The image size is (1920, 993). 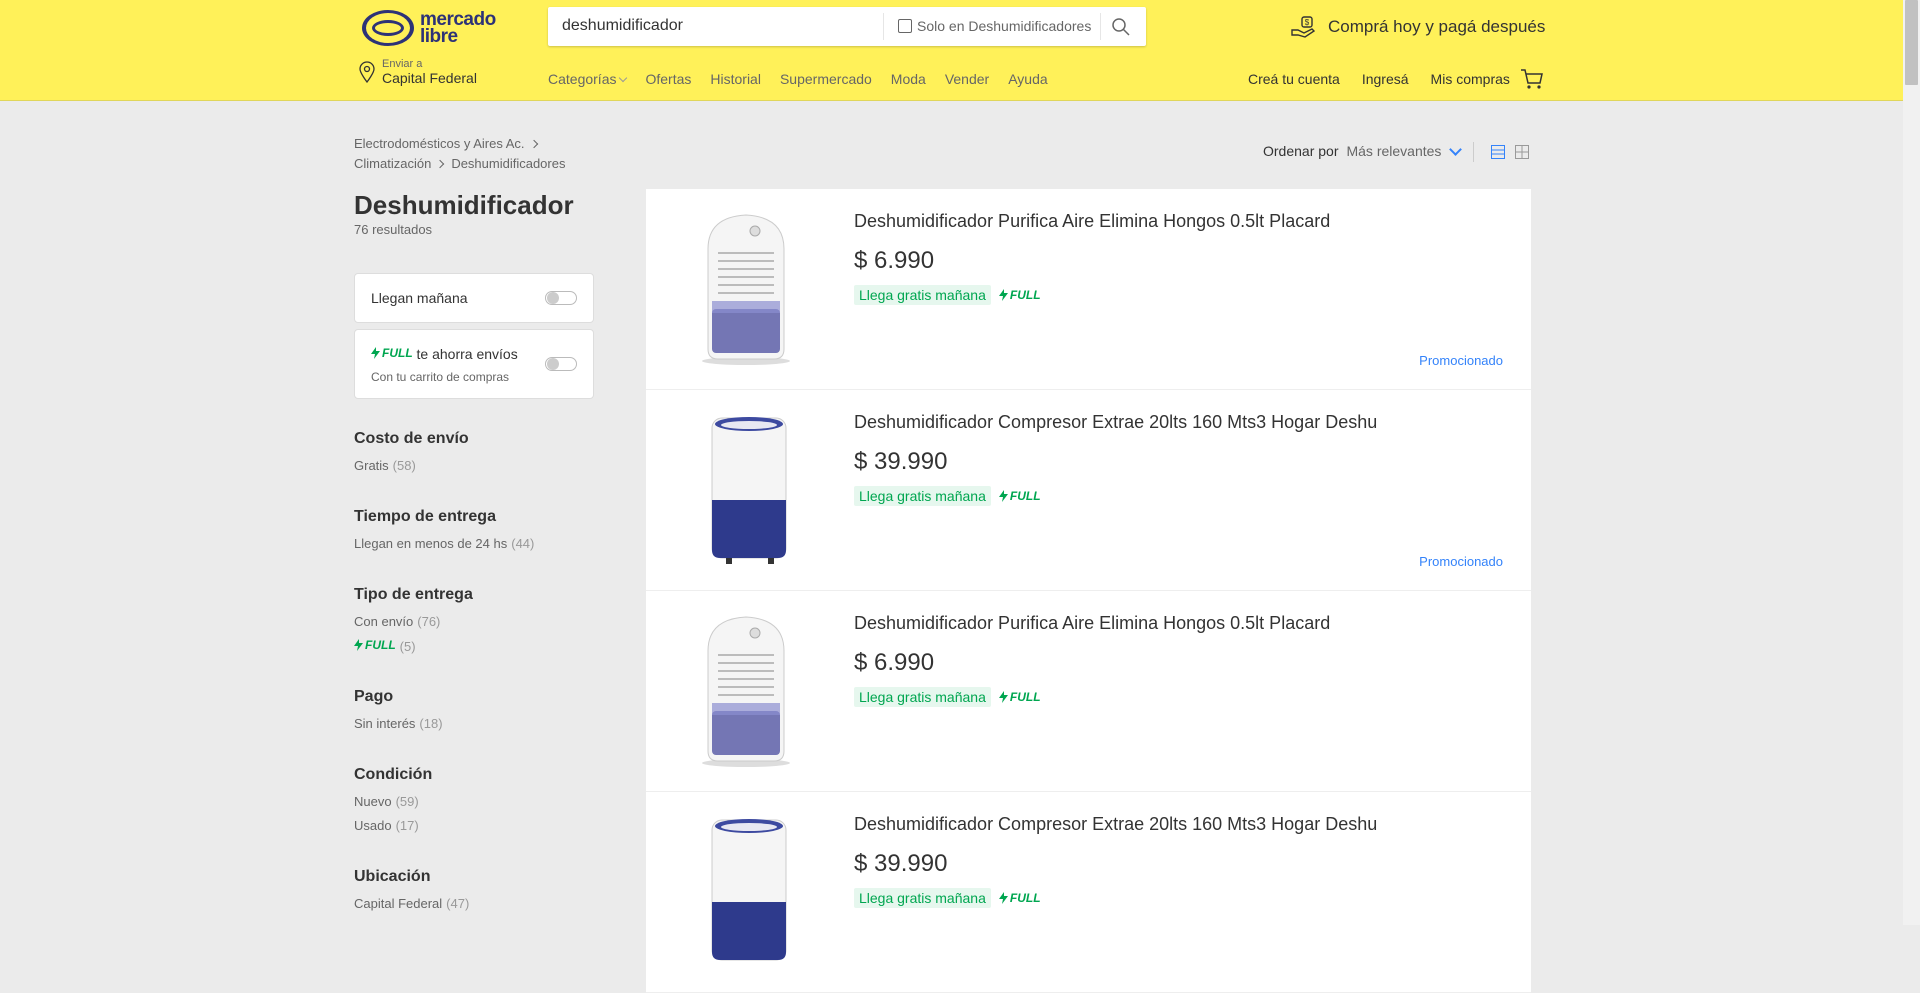 What do you see at coordinates (411, 903) in the screenshot?
I see `filter-option: Capital Federal (47)` at bounding box center [411, 903].